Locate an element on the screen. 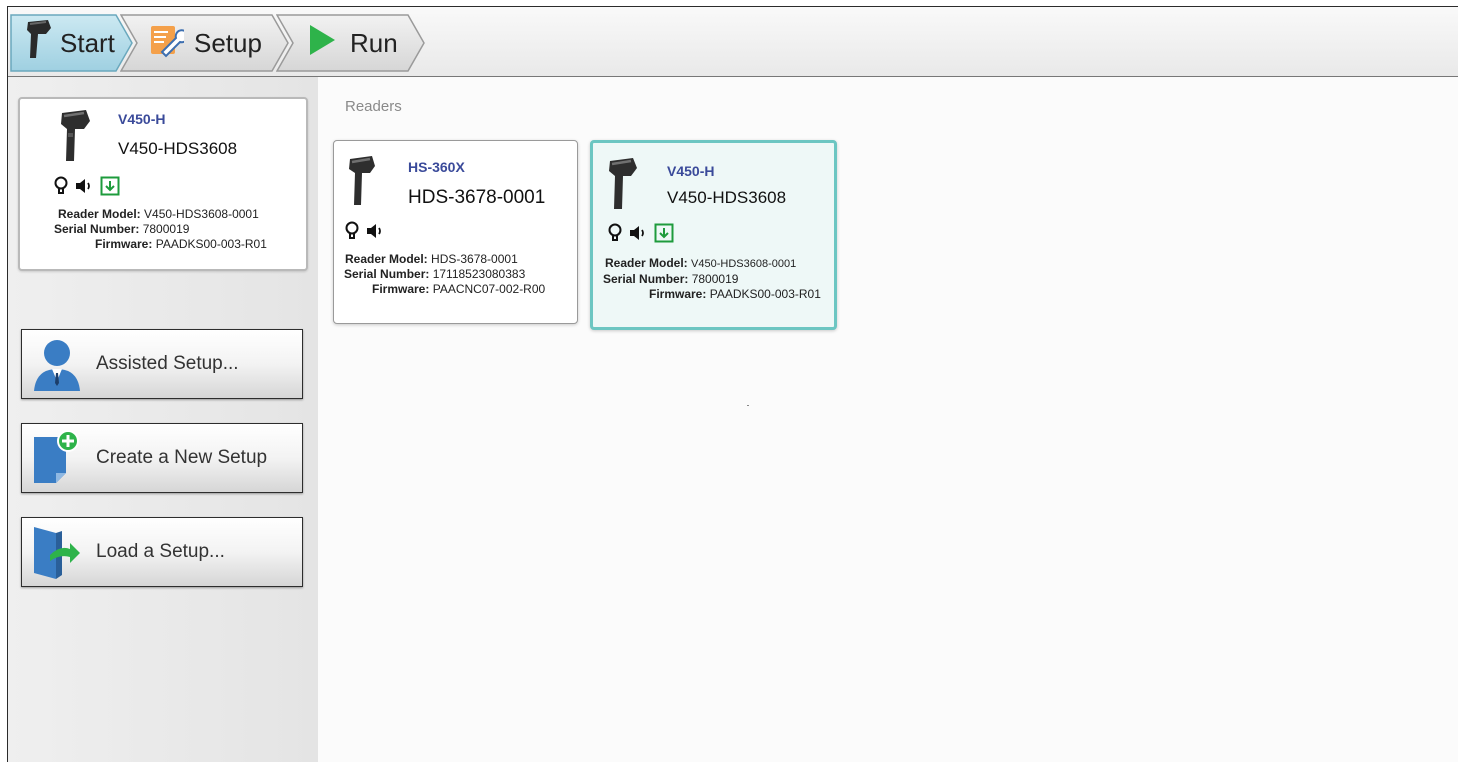 The height and width of the screenshot is (762, 1458). reader-model-value: HDS-3678-0001 is located at coordinates (474, 259).